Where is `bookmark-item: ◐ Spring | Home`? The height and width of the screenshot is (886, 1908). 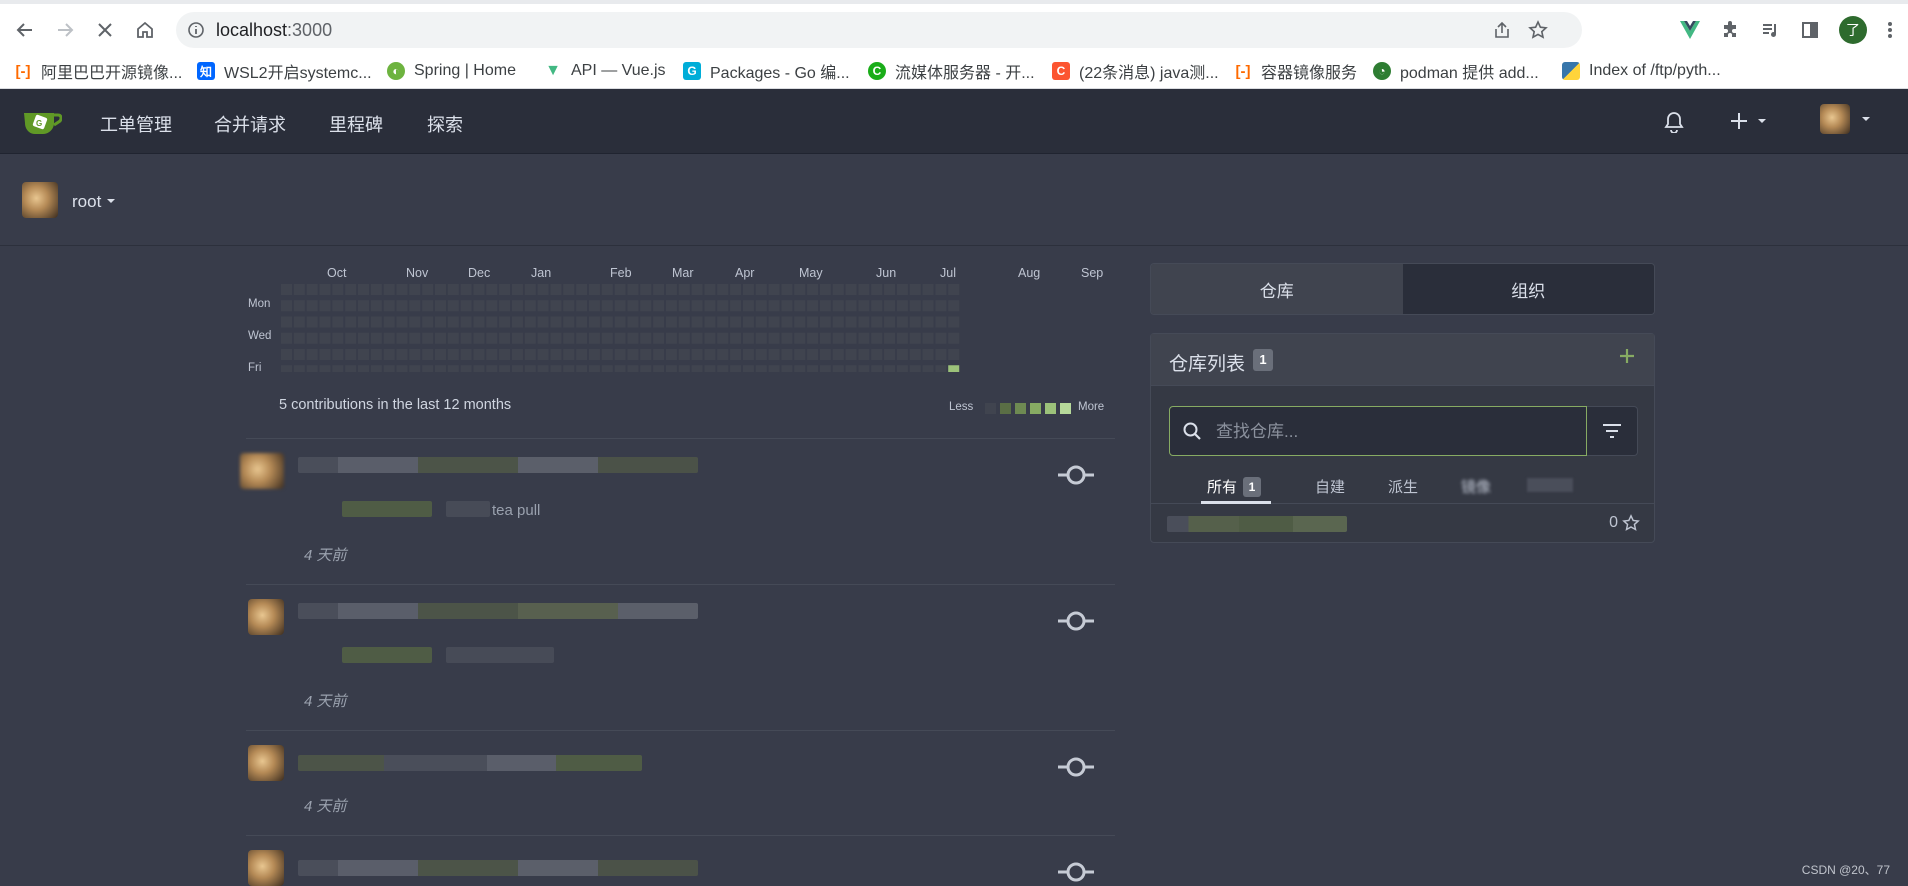
bookmark-item: ◐ Spring | Home is located at coordinates (451, 71).